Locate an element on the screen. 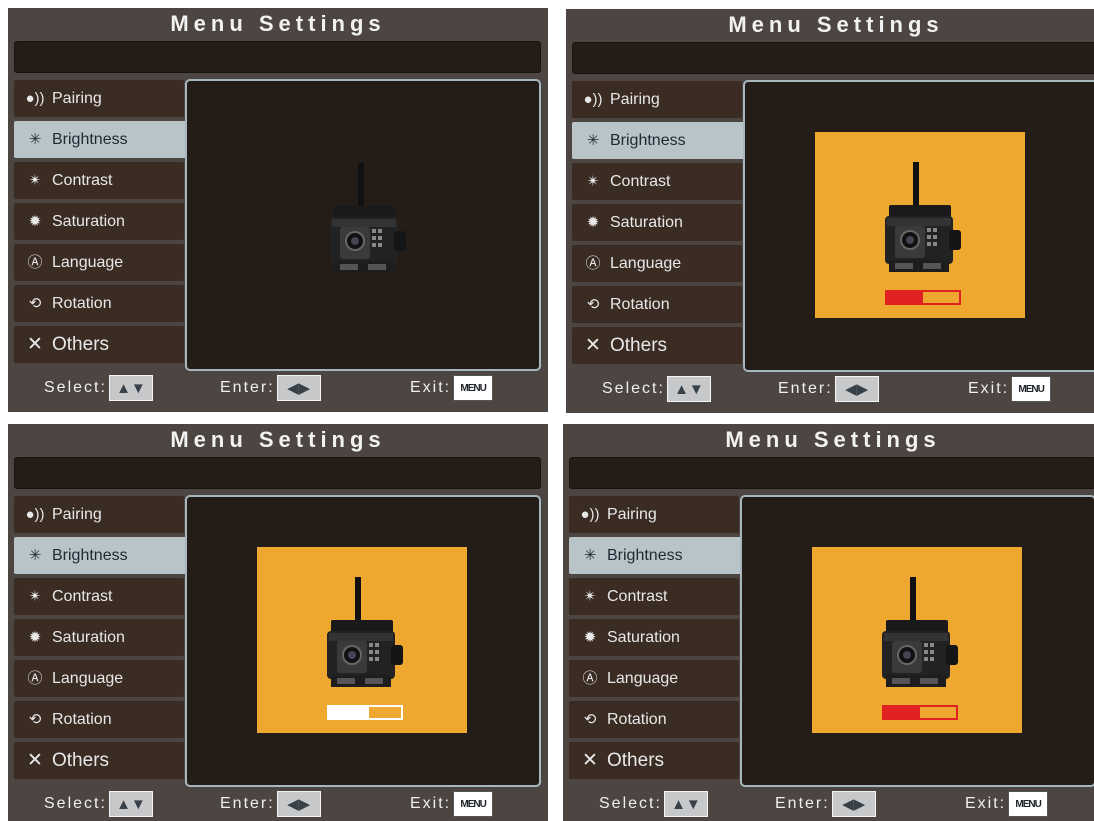  enter-hint-label: Enter: is located at coordinates (805, 388).